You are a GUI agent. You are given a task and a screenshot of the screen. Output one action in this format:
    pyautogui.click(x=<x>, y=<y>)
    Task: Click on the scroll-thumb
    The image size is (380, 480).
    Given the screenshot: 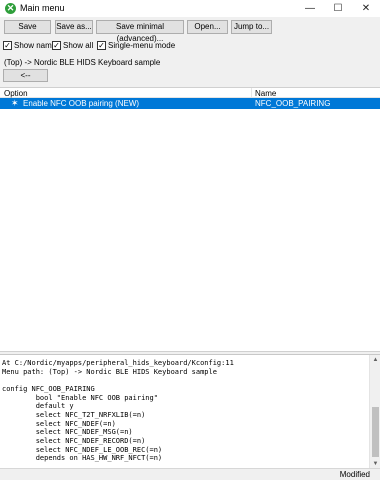 What is the action you would take?
    pyautogui.click(x=375, y=432)
    